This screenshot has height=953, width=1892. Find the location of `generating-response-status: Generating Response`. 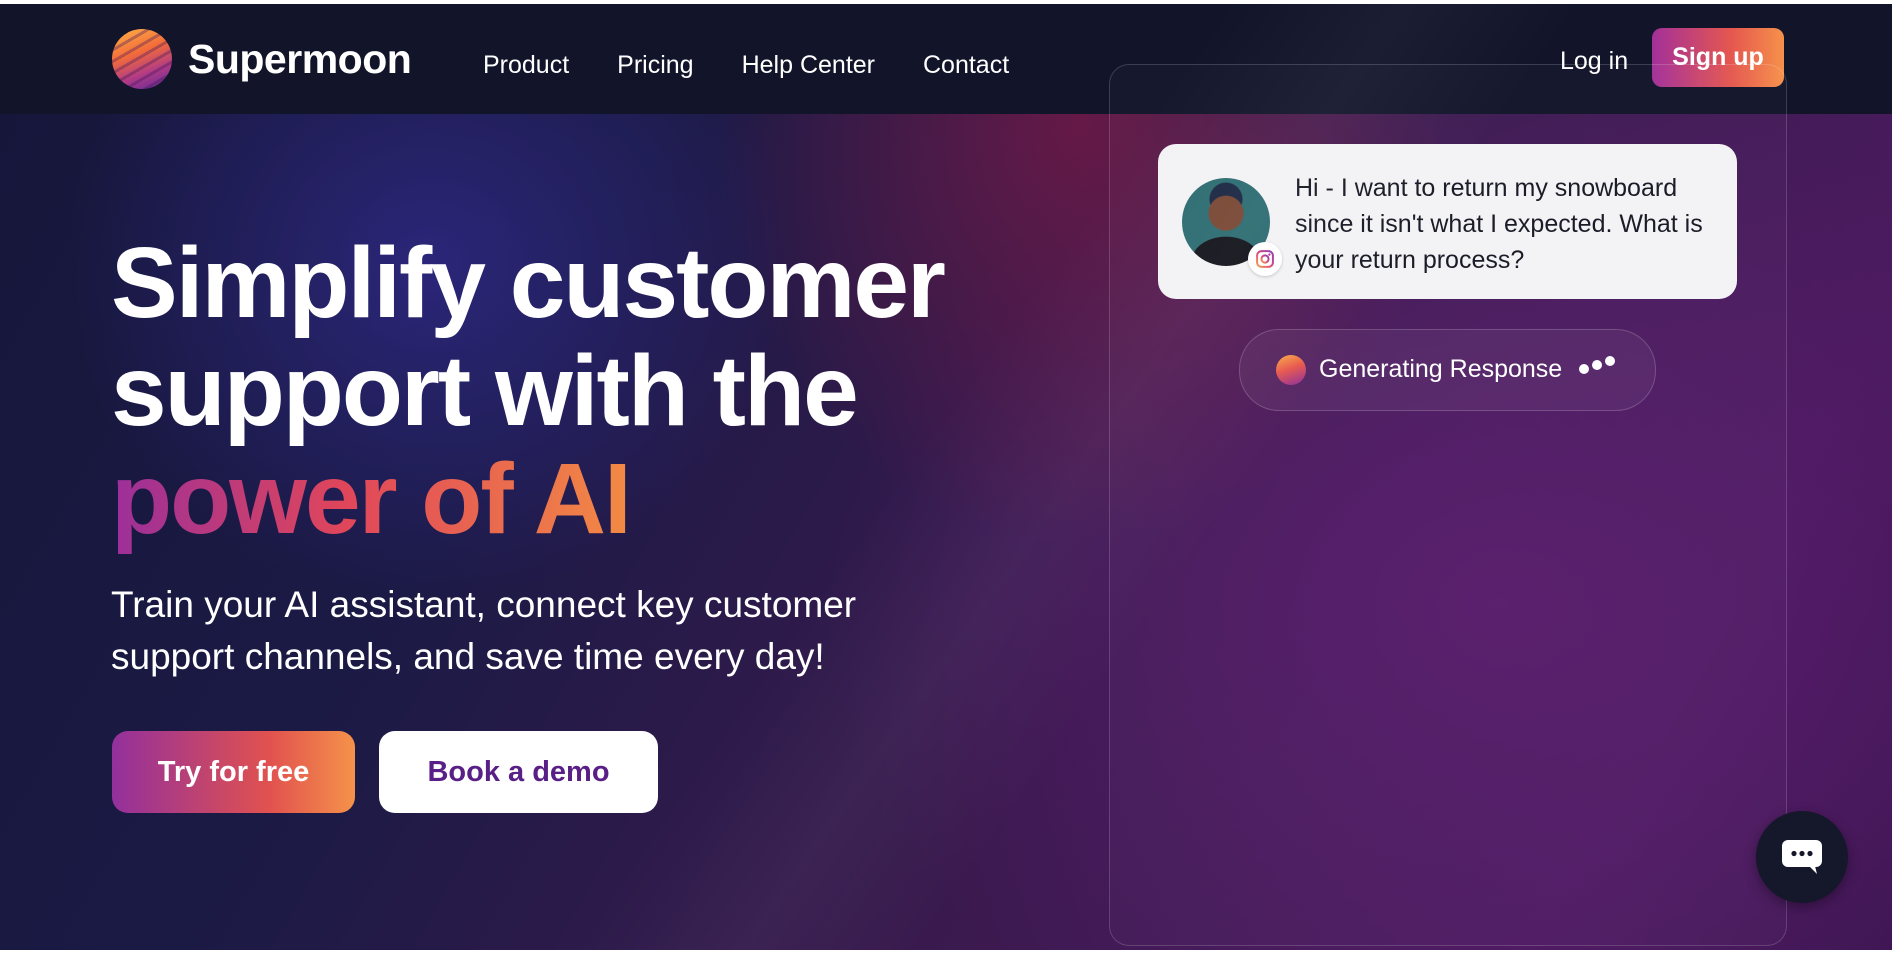

generating-response-status: Generating Response is located at coordinates (1447, 370).